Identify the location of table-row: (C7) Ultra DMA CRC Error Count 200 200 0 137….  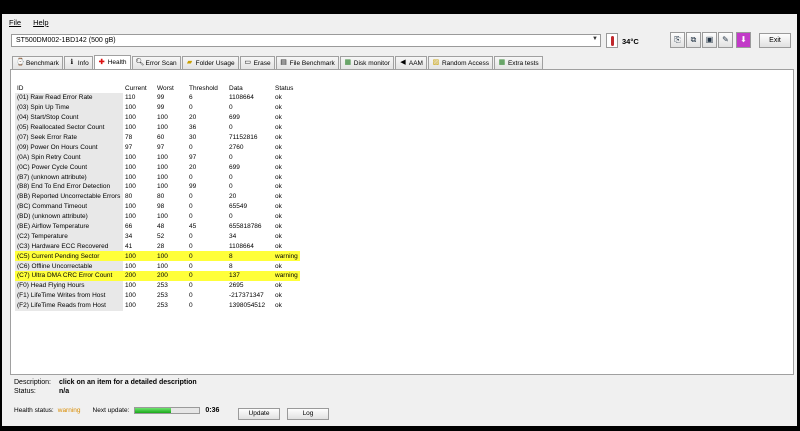
(157, 276).